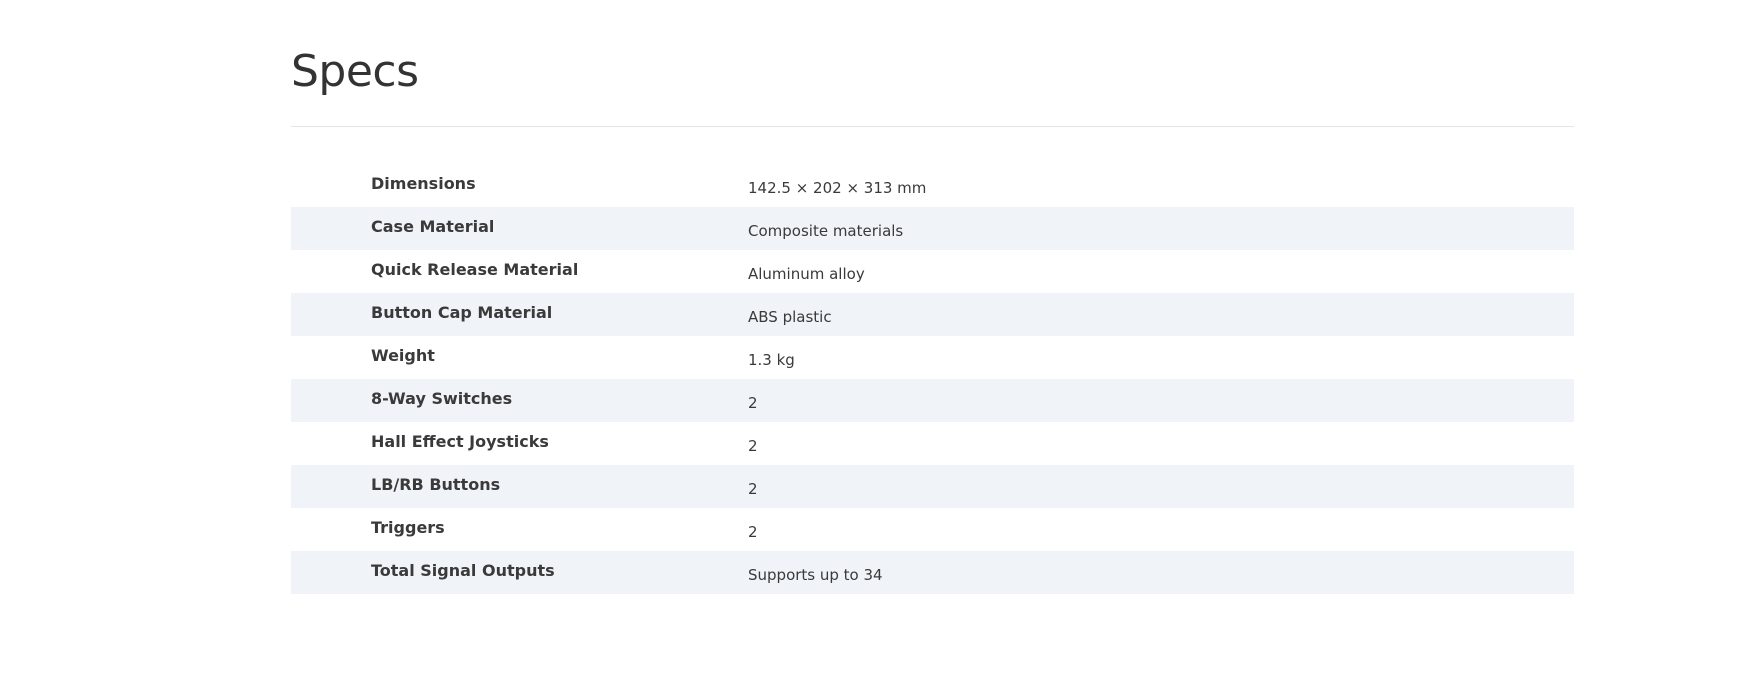 The height and width of the screenshot is (678, 1760). What do you see at coordinates (442, 398) in the screenshot?
I see `spec-label: 8-Way Switches` at bounding box center [442, 398].